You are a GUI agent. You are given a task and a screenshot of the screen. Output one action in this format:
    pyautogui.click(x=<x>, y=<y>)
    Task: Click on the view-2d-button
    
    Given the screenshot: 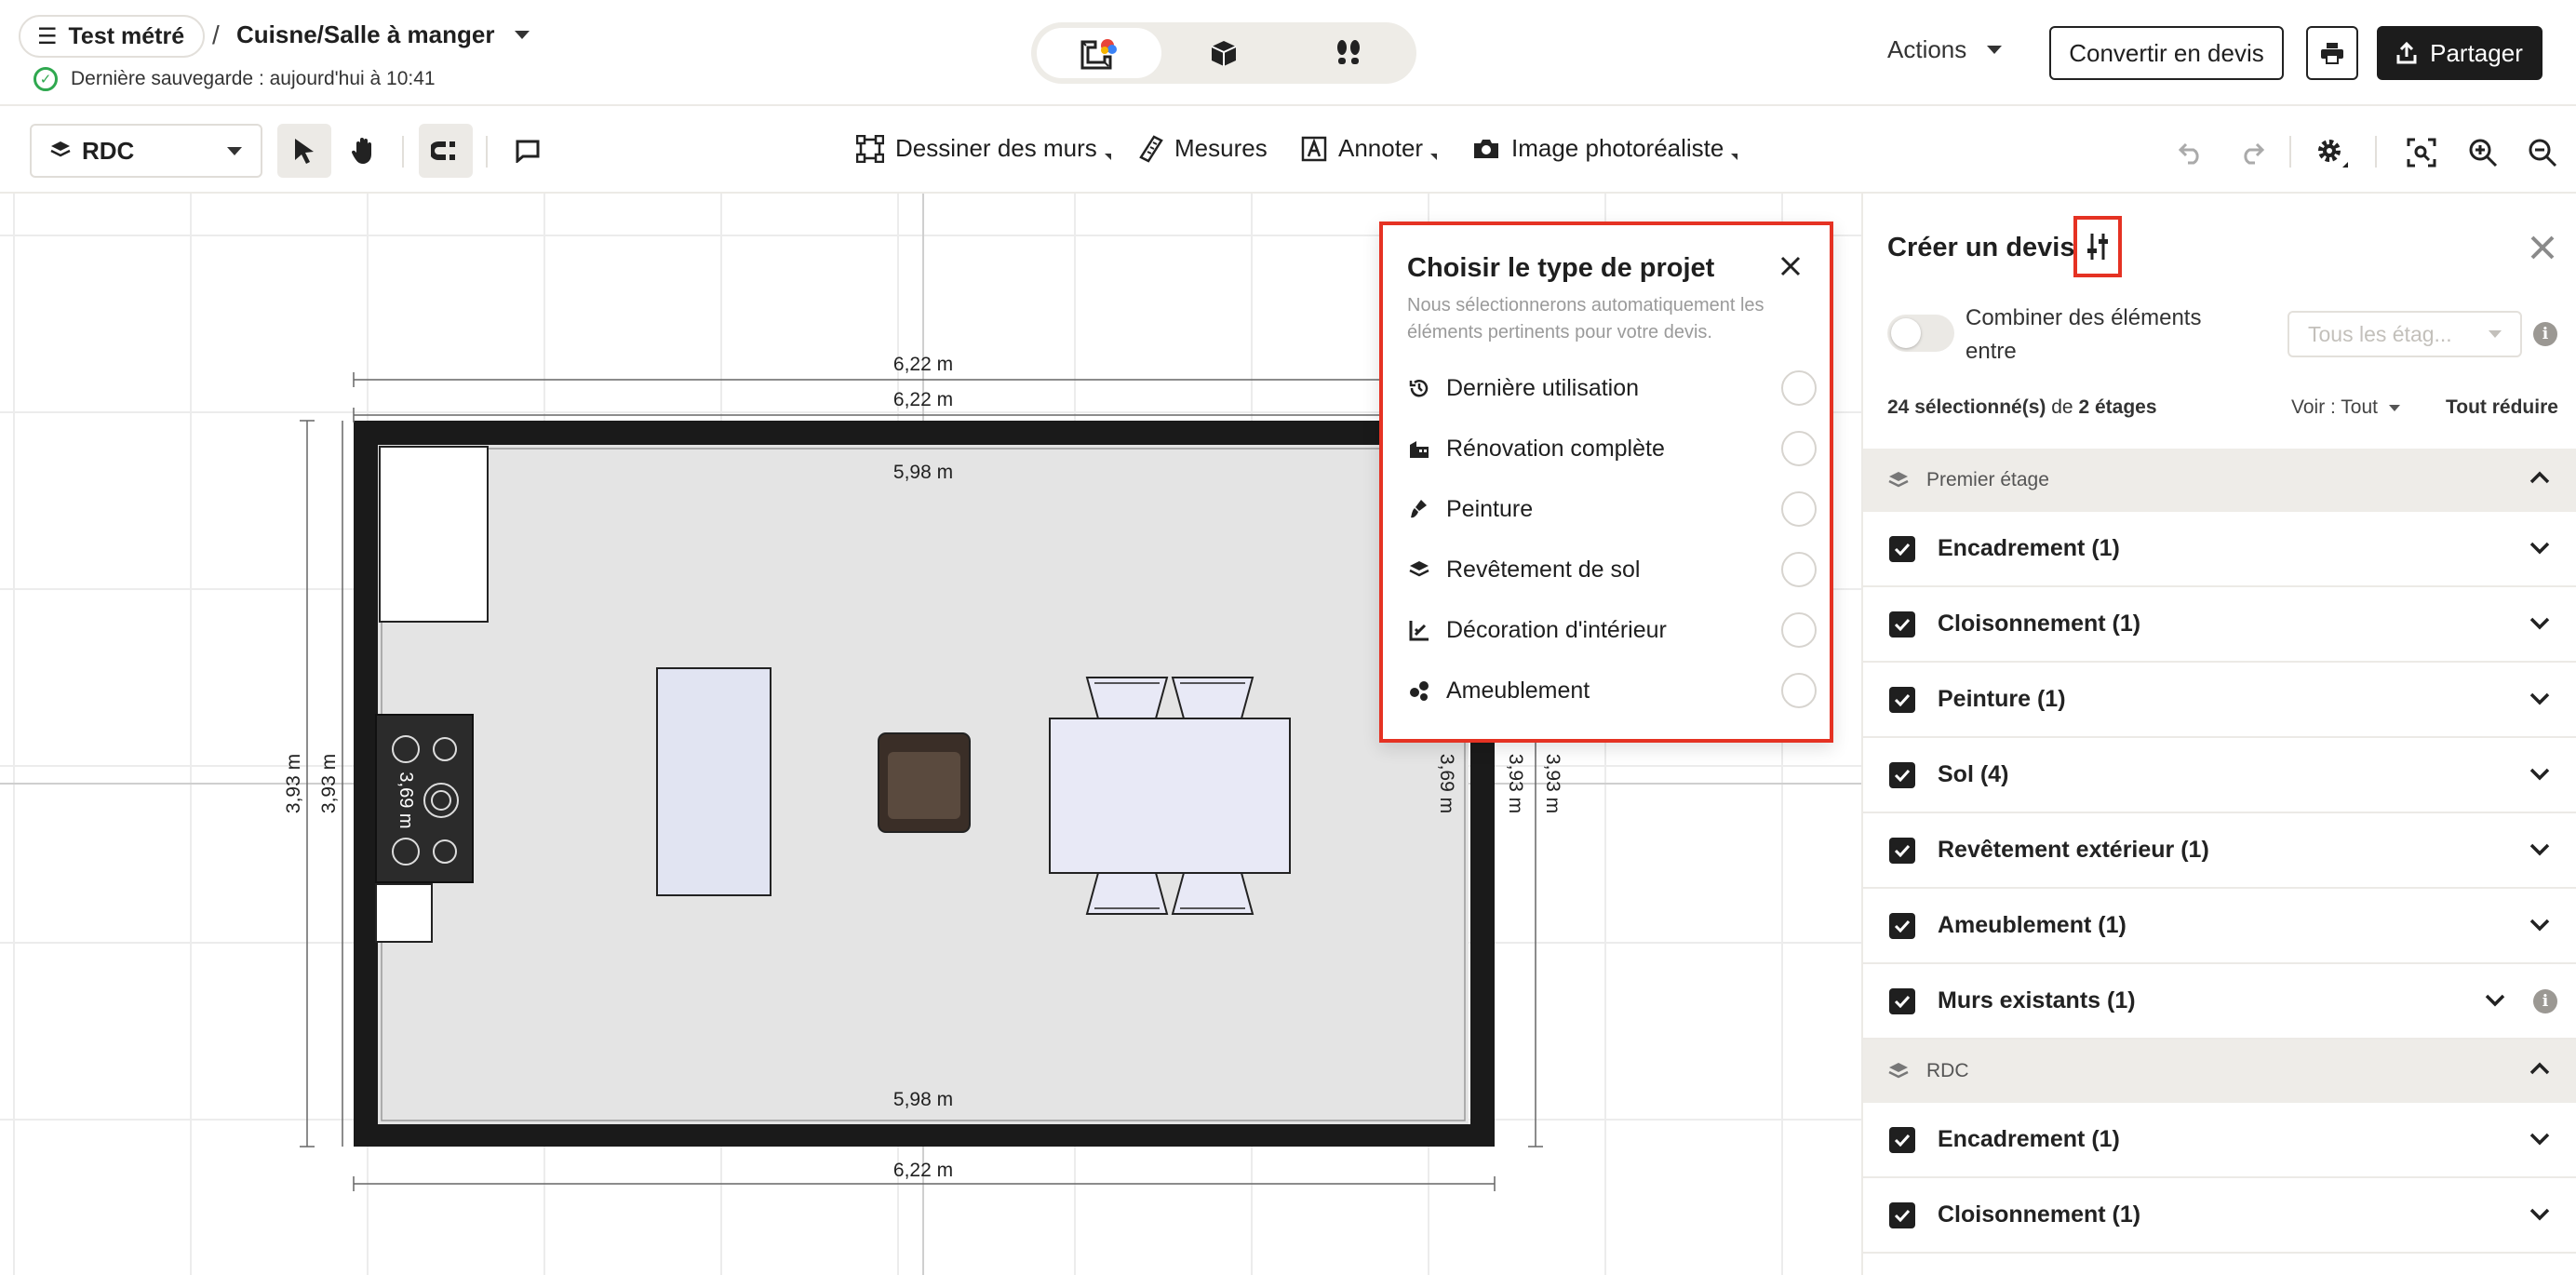 What is the action you would take?
    pyautogui.click(x=1099, y=53)
    